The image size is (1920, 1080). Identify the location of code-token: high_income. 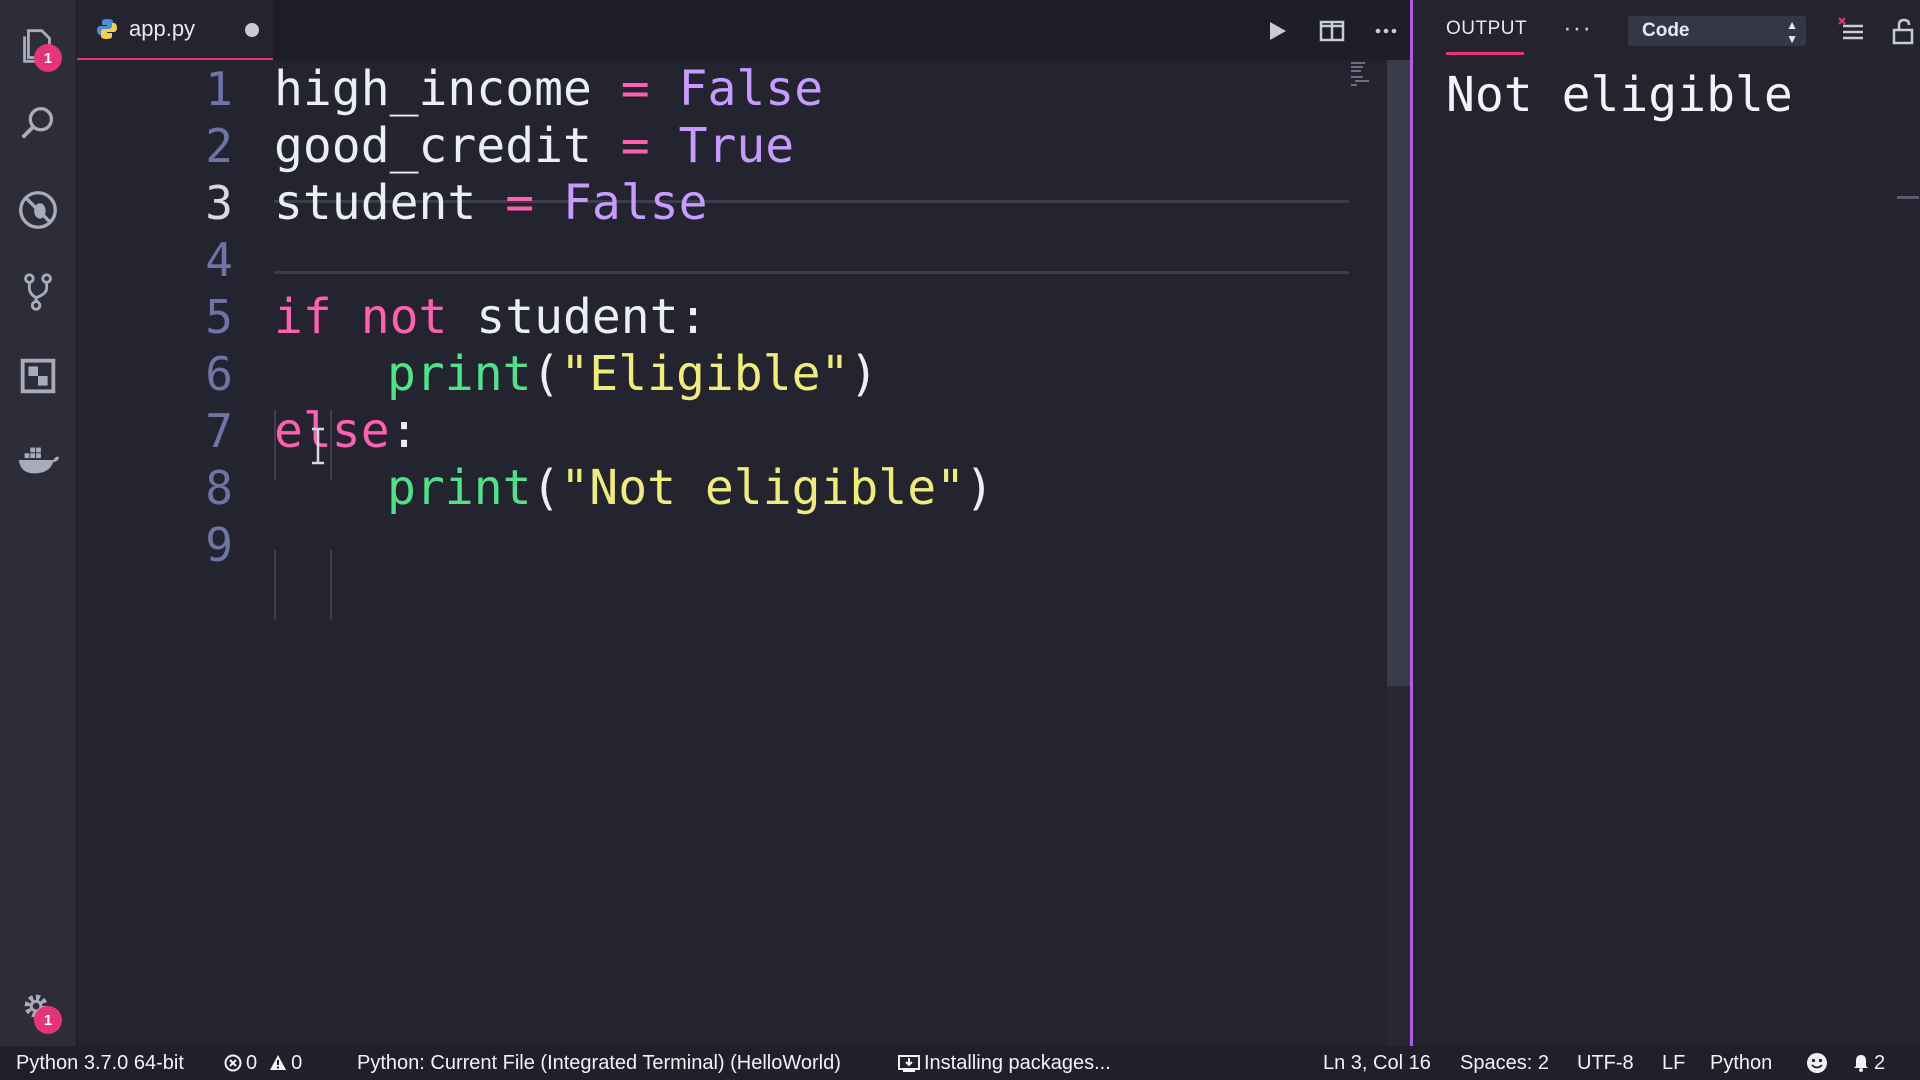
(433, 89).